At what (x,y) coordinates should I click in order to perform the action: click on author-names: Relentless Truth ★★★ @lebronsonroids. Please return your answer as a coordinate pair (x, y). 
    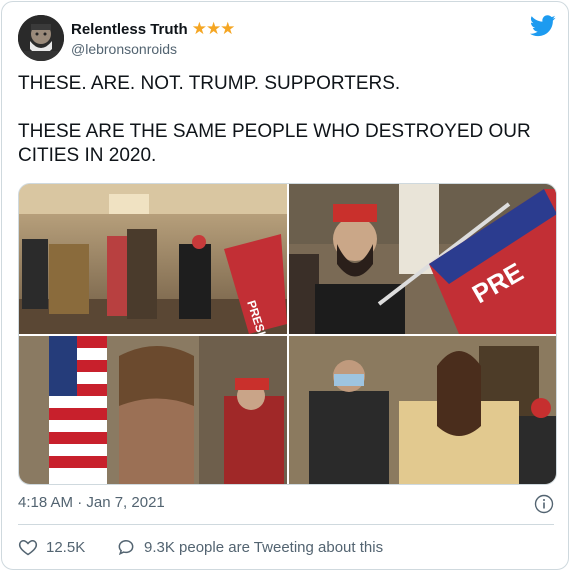
    Looking at the image, I should click on (153, 38).